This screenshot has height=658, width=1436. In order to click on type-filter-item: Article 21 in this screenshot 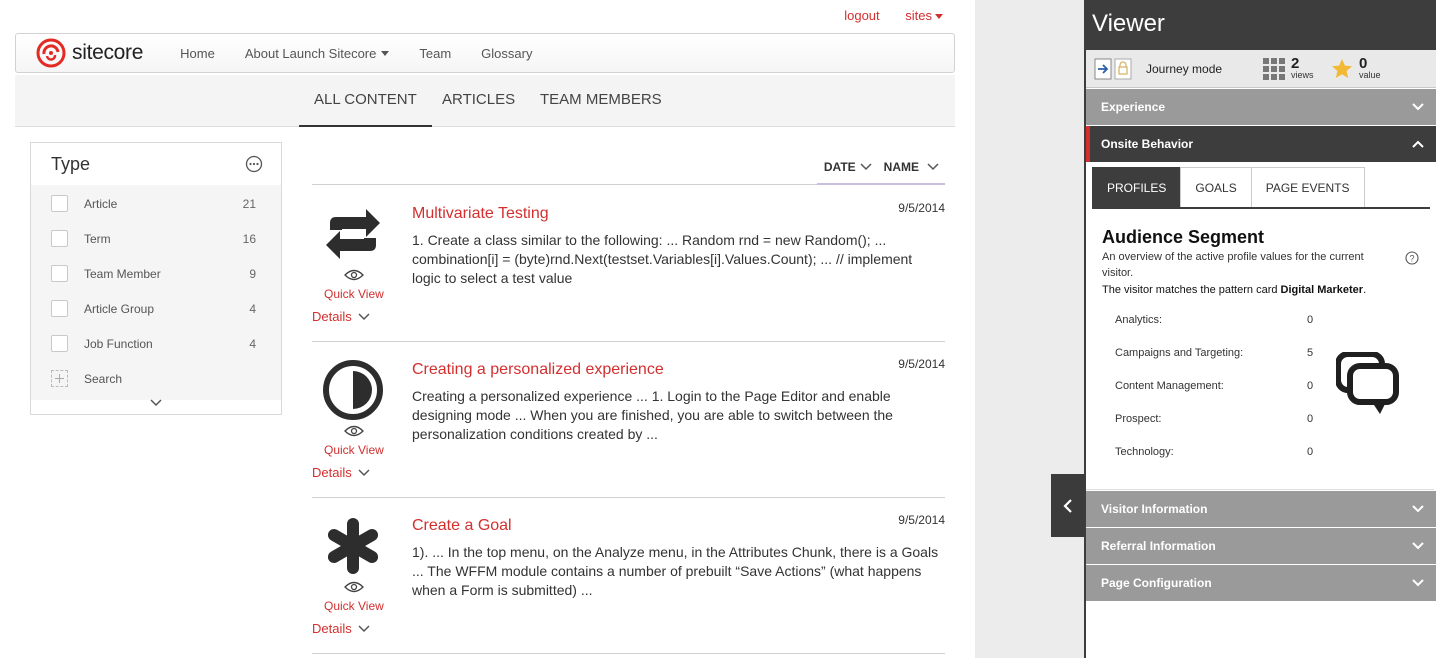, I will do `click(156, 203)`.